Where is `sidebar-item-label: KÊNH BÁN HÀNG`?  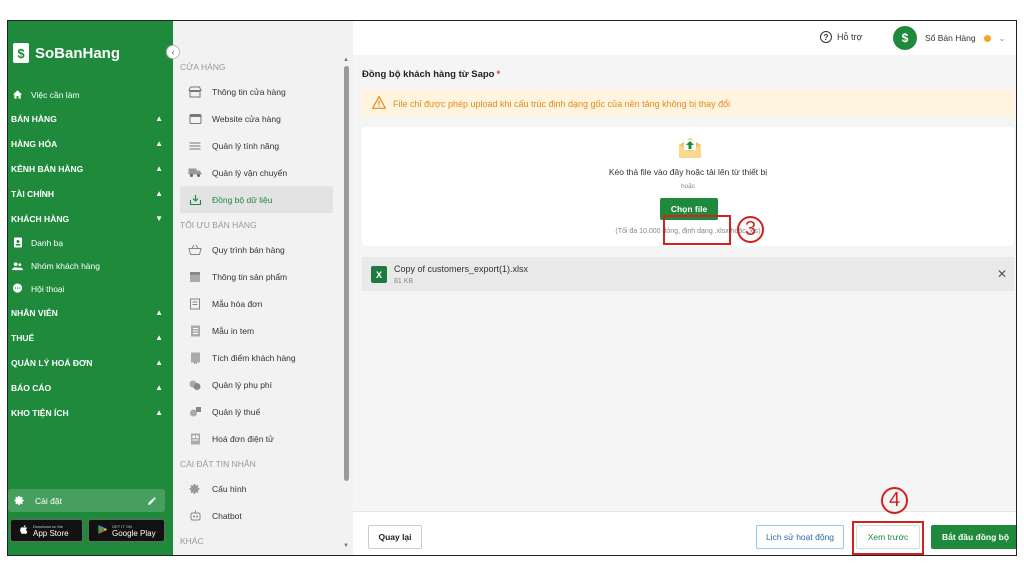
sidebar-item-label: KÊNH BÁN HÀNG is located at coordinates (47, 168).